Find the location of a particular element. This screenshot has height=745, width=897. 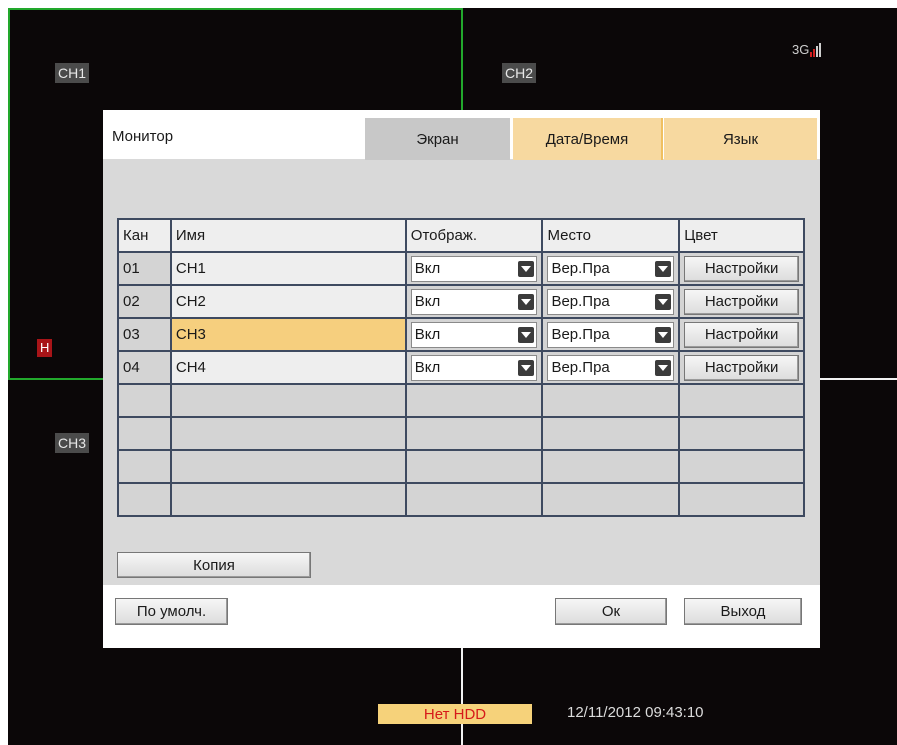

ok-button: Ок is located at coordinates (611, 611).